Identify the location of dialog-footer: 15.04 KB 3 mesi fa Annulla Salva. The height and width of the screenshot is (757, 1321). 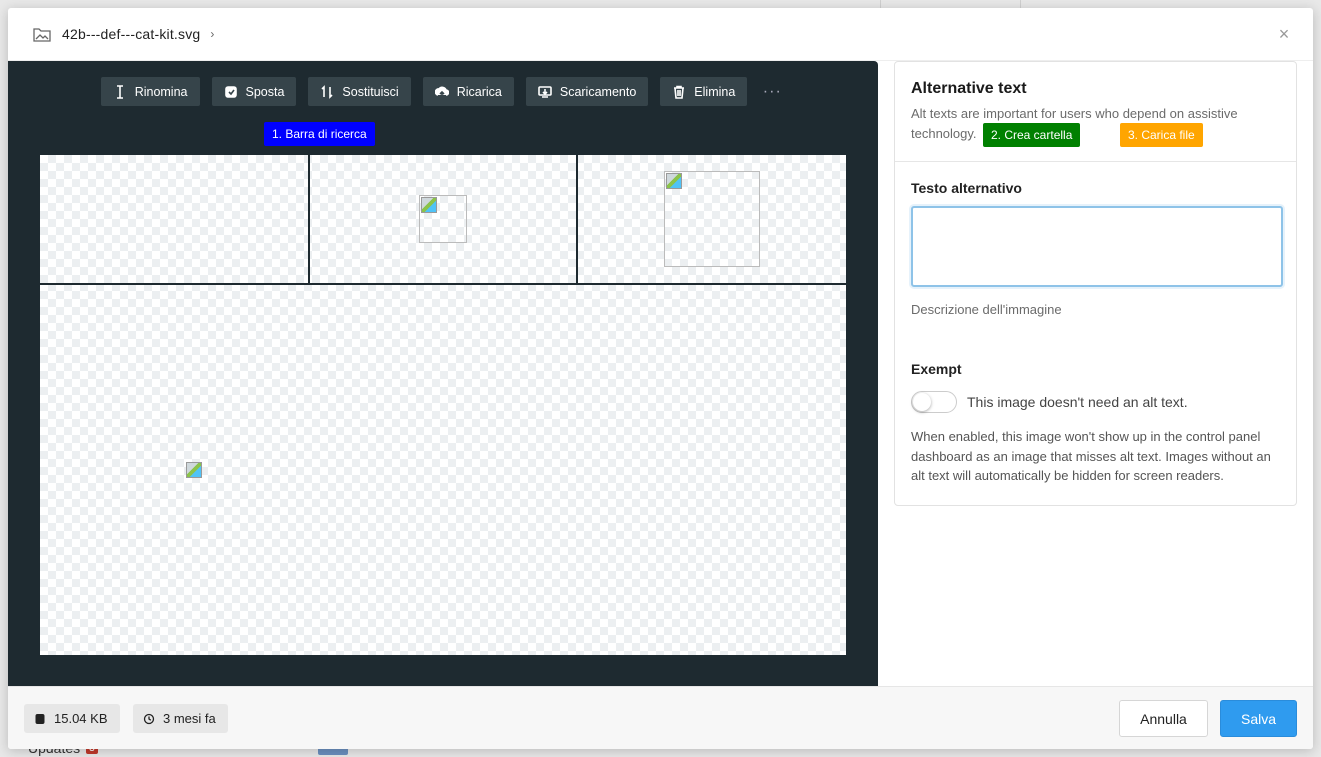
(660, 717).